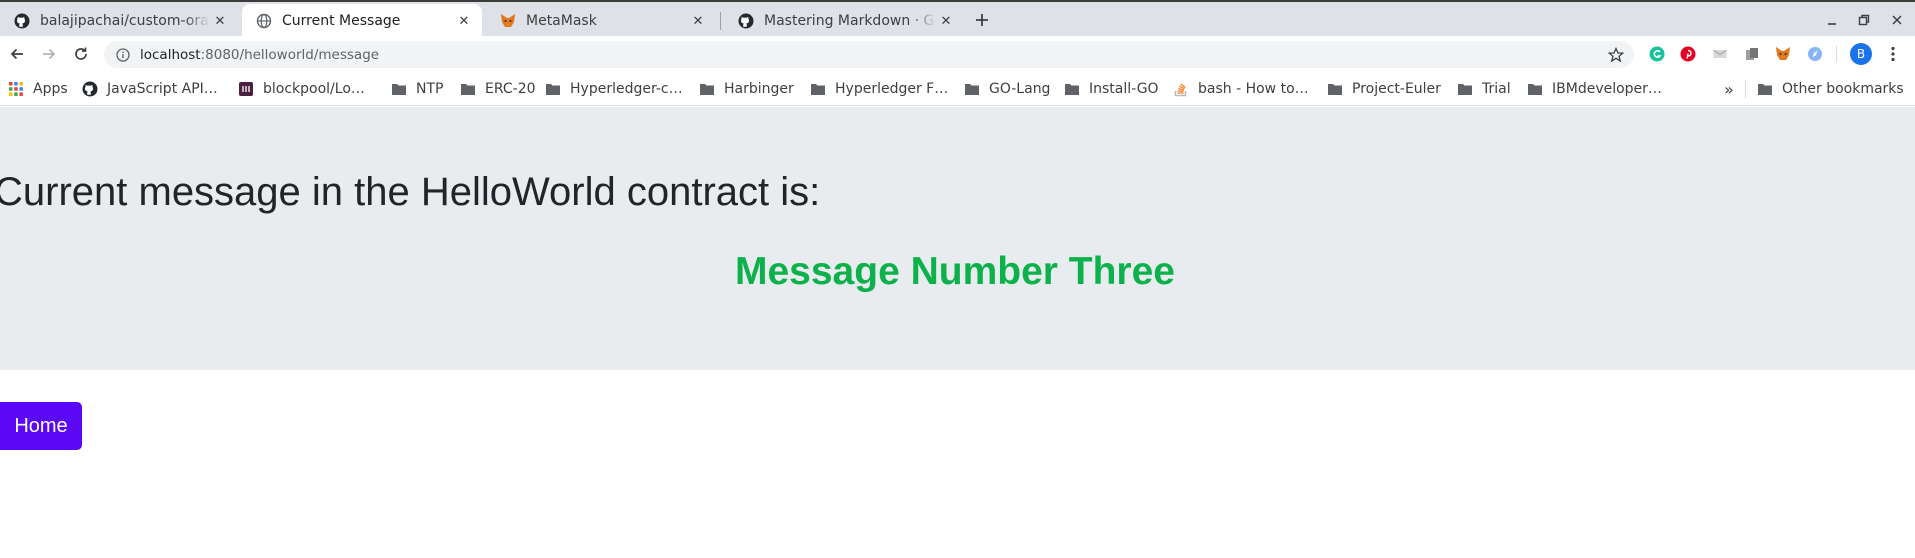 This screenshot has width=1915, height=558. I want to click on menu-dots-icon, so click(1893, 54).